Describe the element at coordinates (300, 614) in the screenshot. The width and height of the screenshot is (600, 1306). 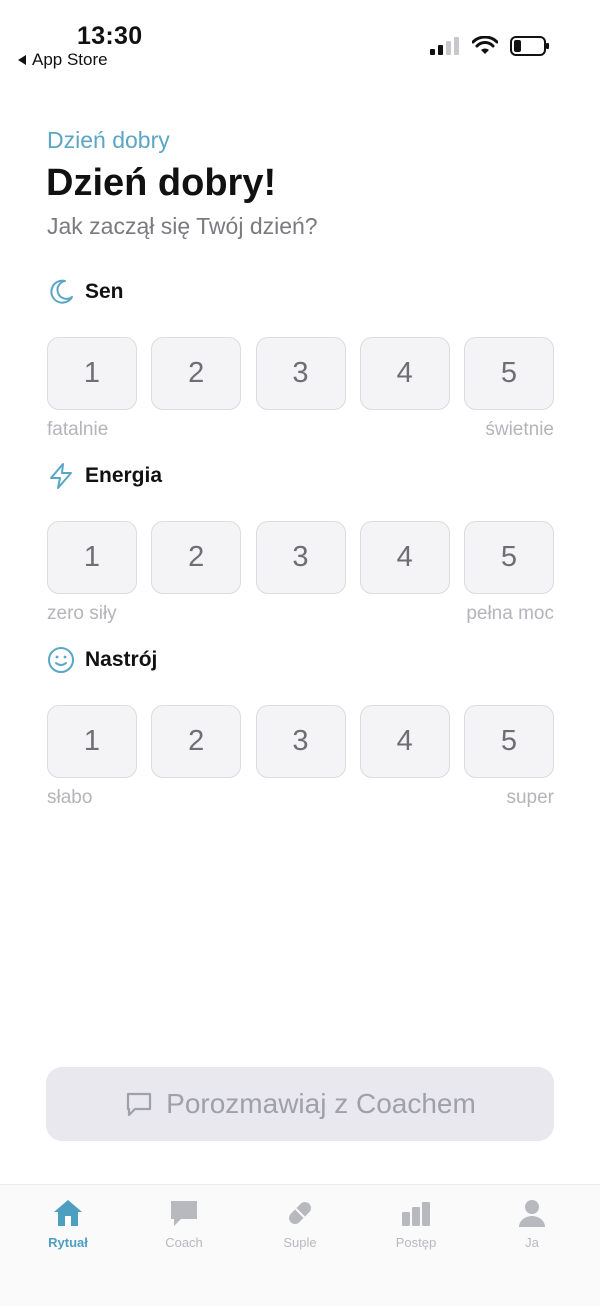
I see `scale-end-labels: zero siły pełna moc` at that location.